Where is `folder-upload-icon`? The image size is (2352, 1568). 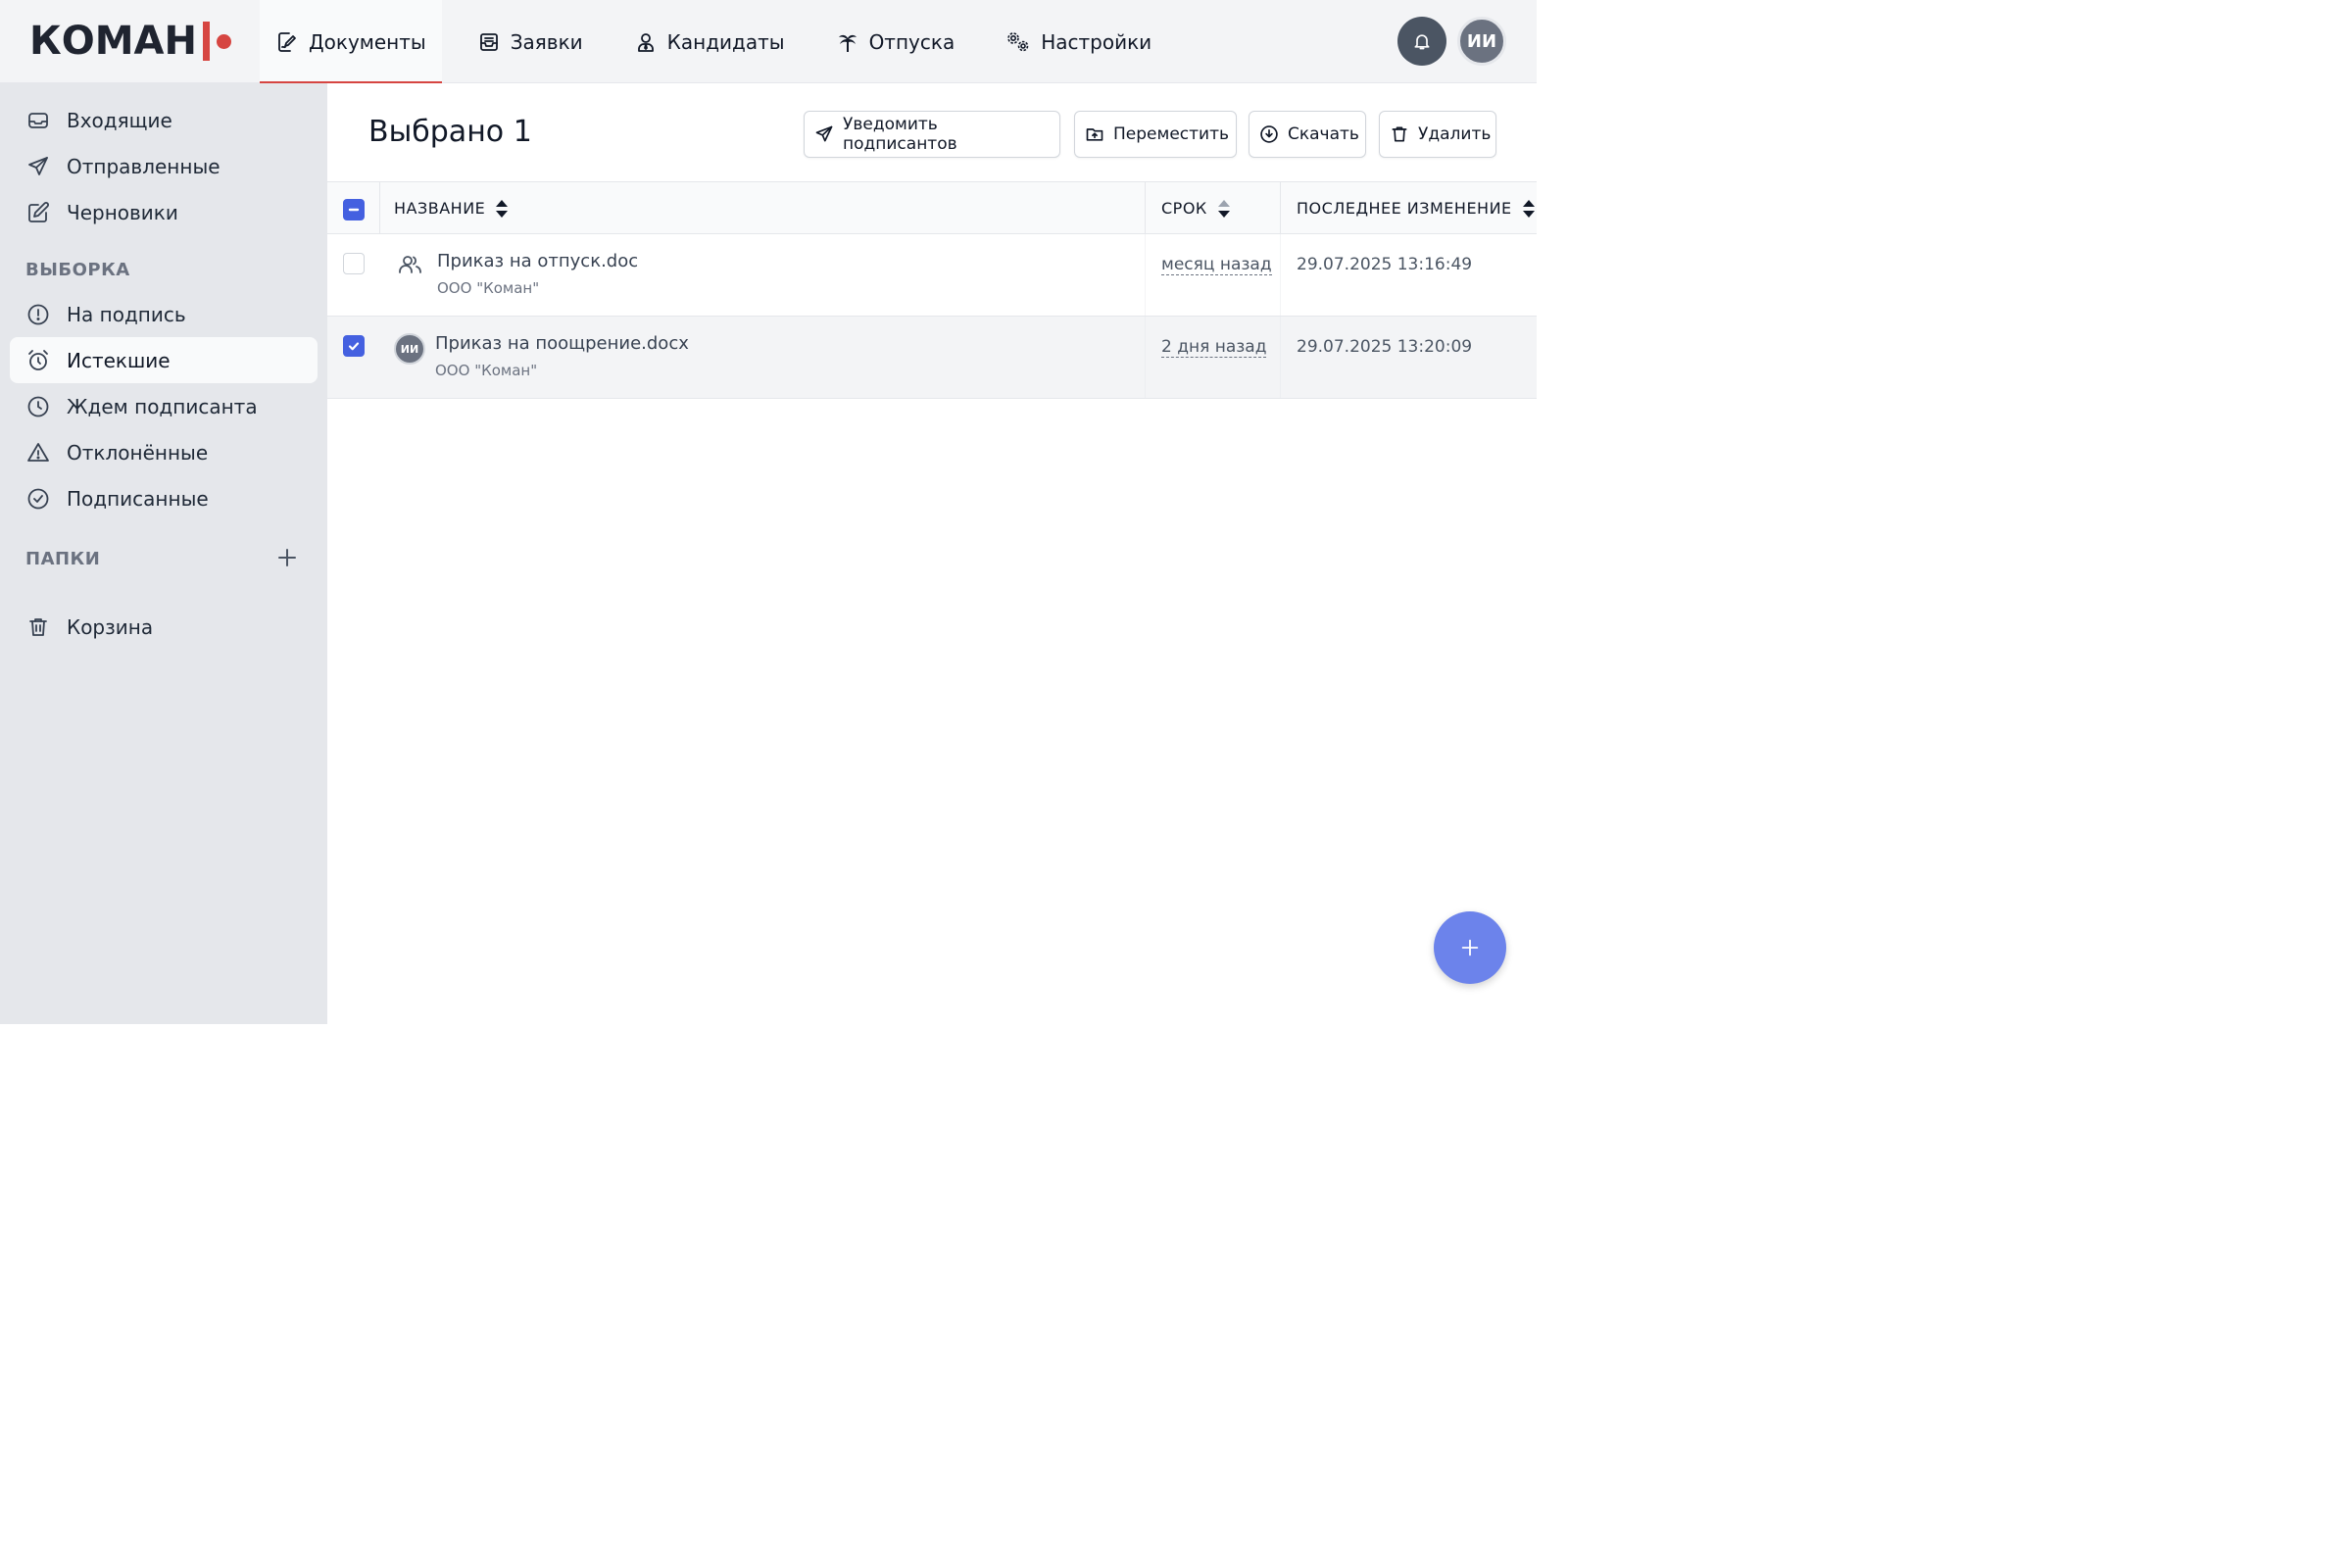 folder-upload-icon is located at coordinates (1094, 134).